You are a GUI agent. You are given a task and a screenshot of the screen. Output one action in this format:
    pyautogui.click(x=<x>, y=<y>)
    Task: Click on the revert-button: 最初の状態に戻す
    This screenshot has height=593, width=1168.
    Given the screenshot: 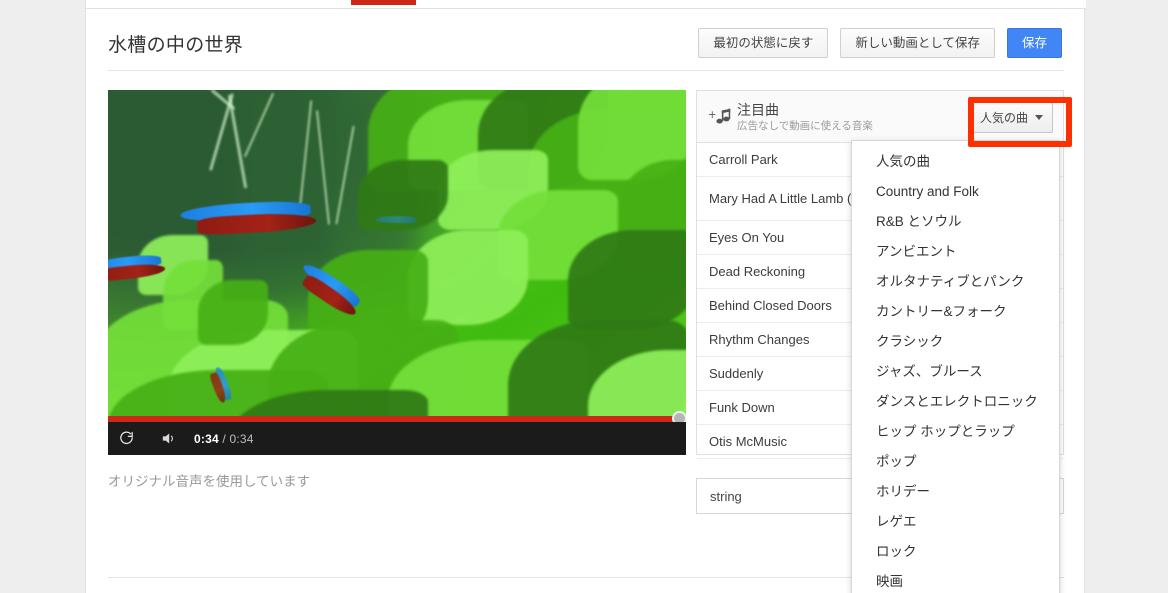 What is the action you would take?
    pyautogui.click(x=763, y=43)
    